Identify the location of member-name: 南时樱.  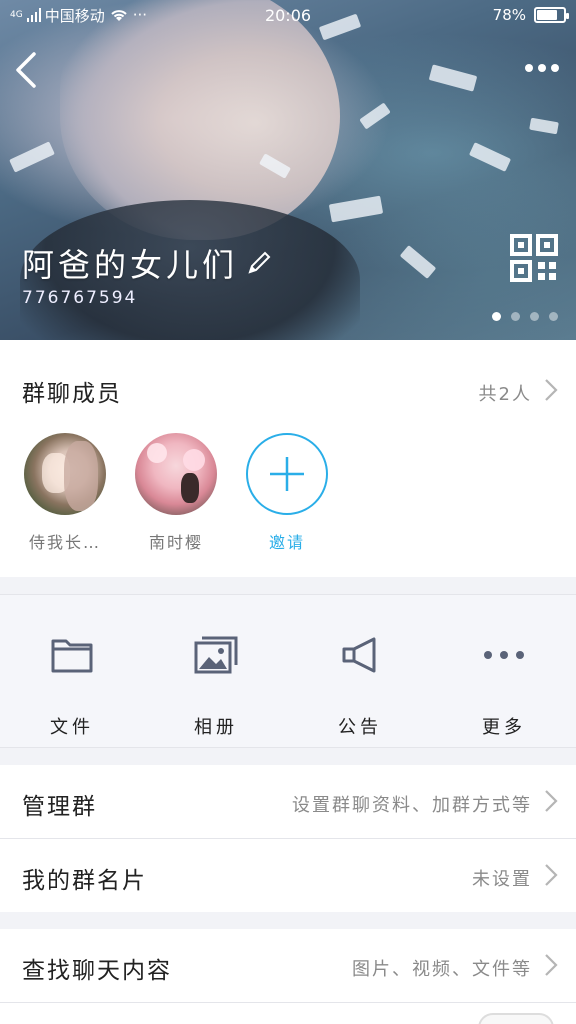
(175, 542).